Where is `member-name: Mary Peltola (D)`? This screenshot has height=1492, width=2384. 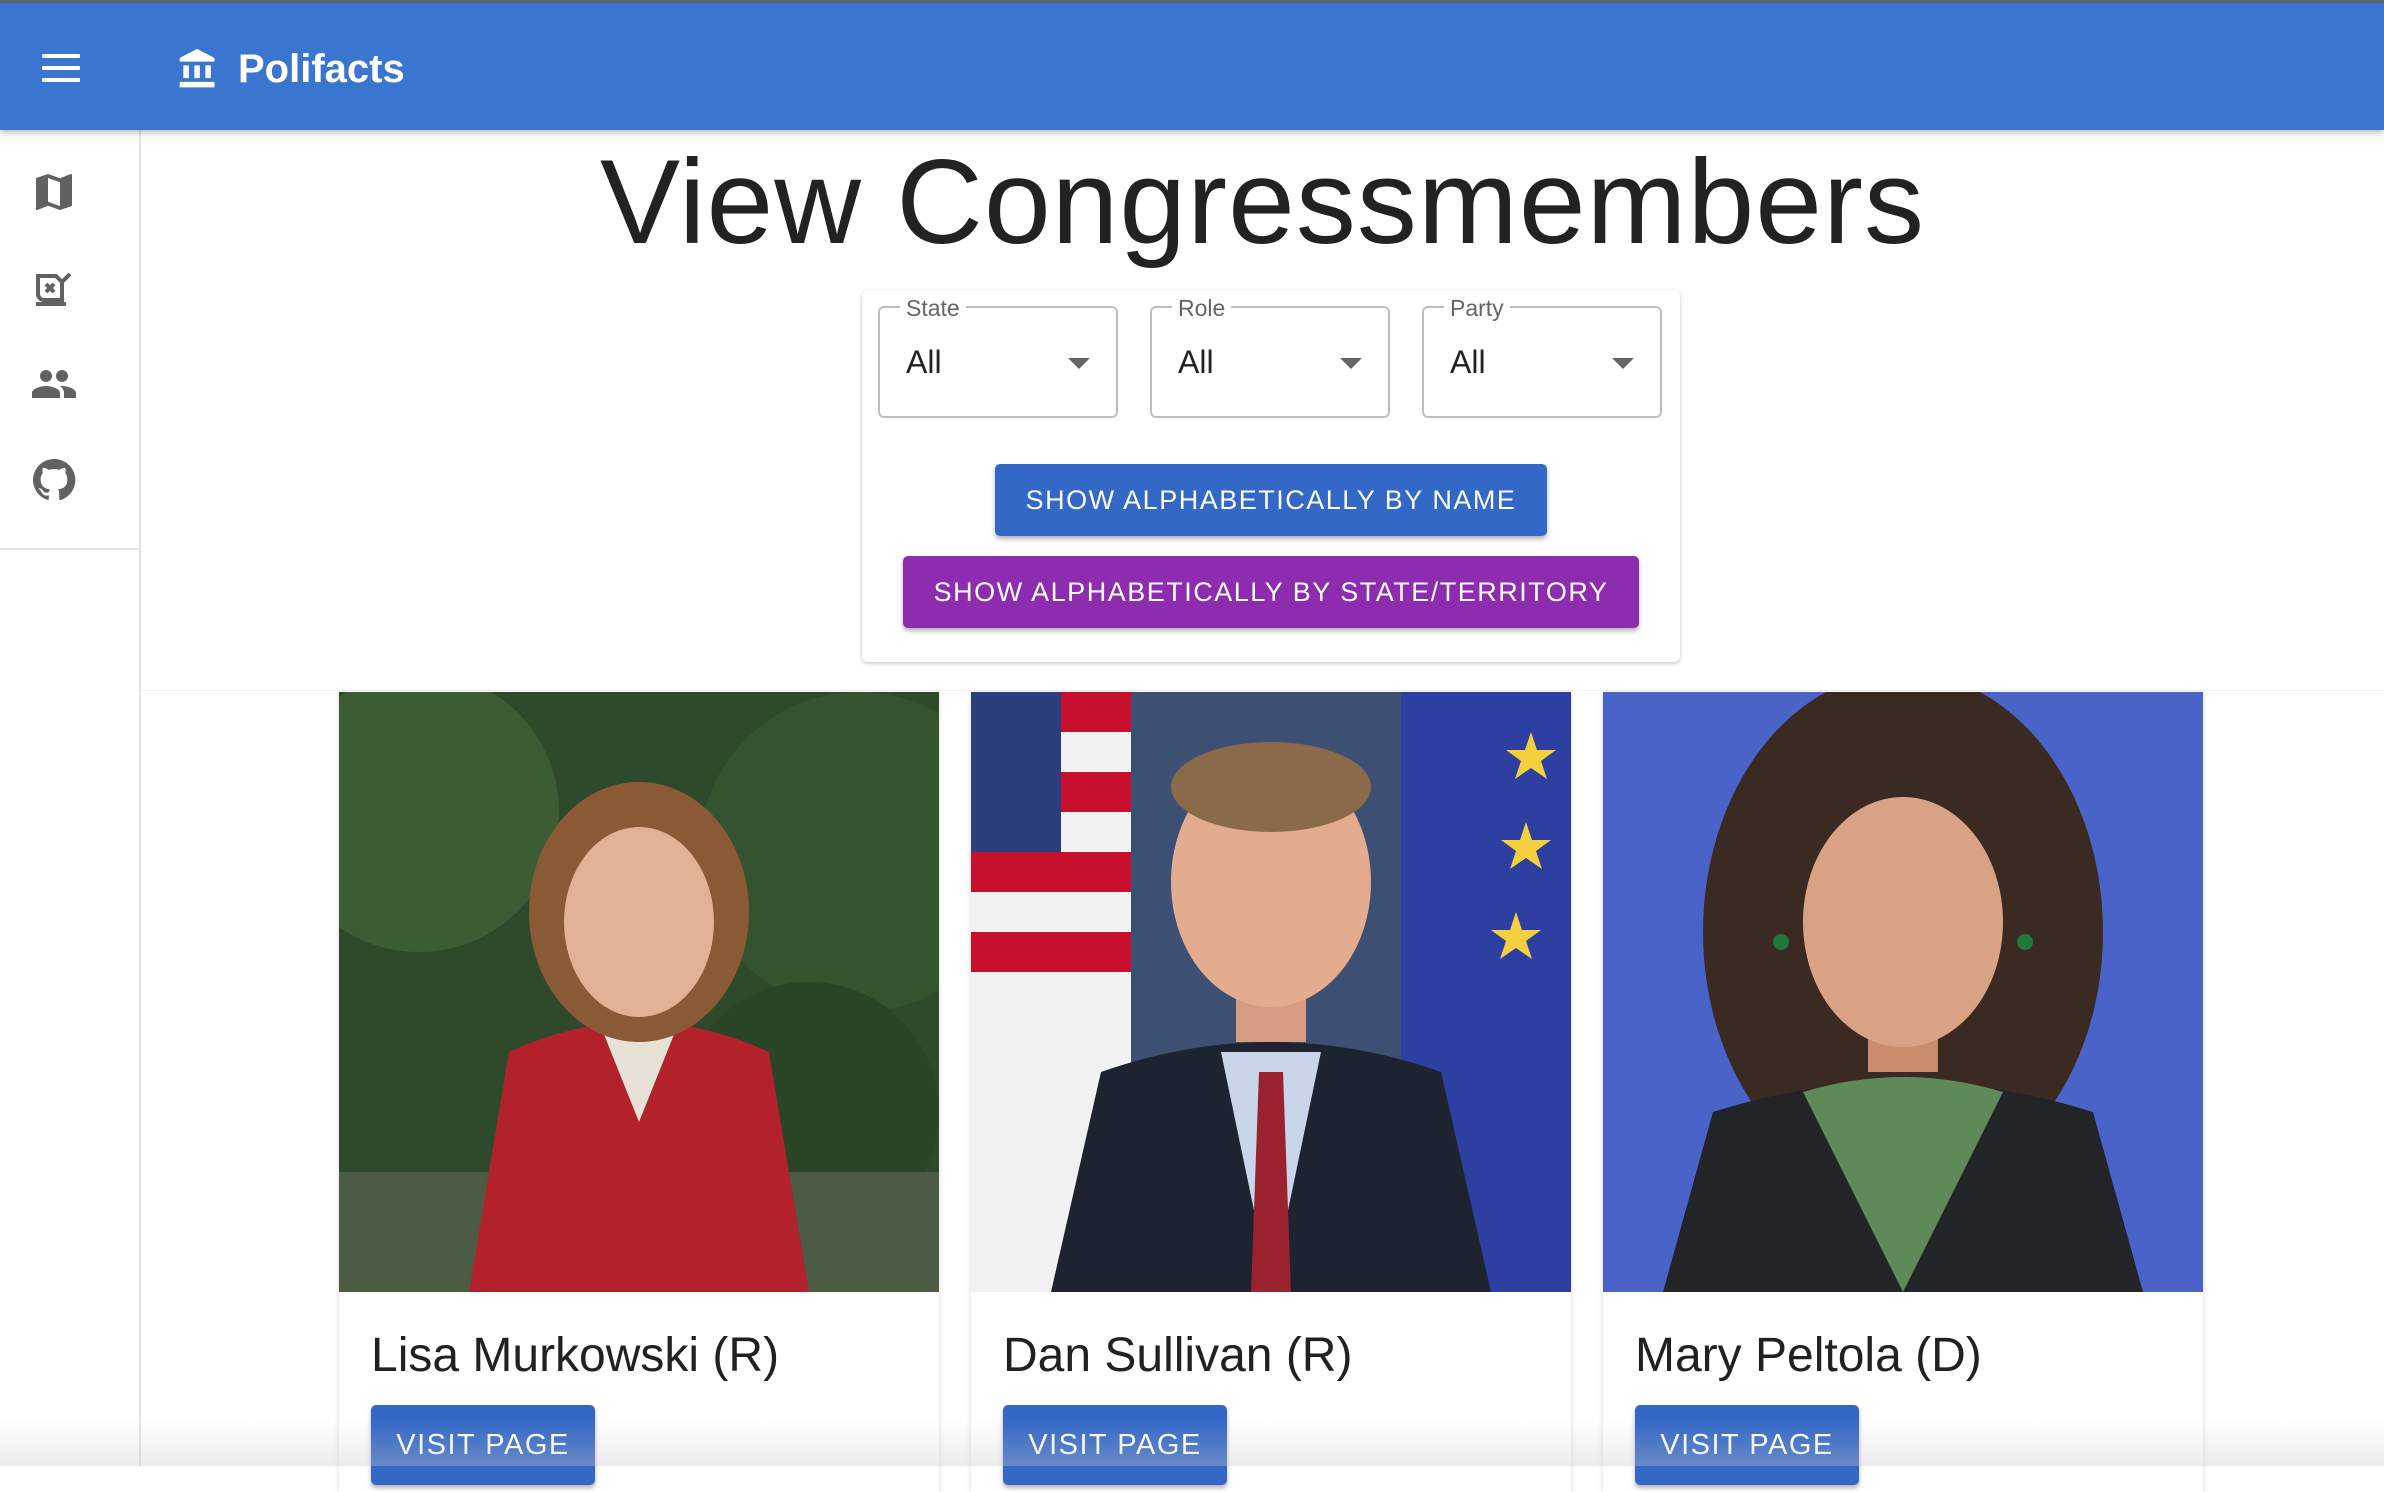
member-name: Mary Peltola (D) is located at coordinates (1808, 1355).